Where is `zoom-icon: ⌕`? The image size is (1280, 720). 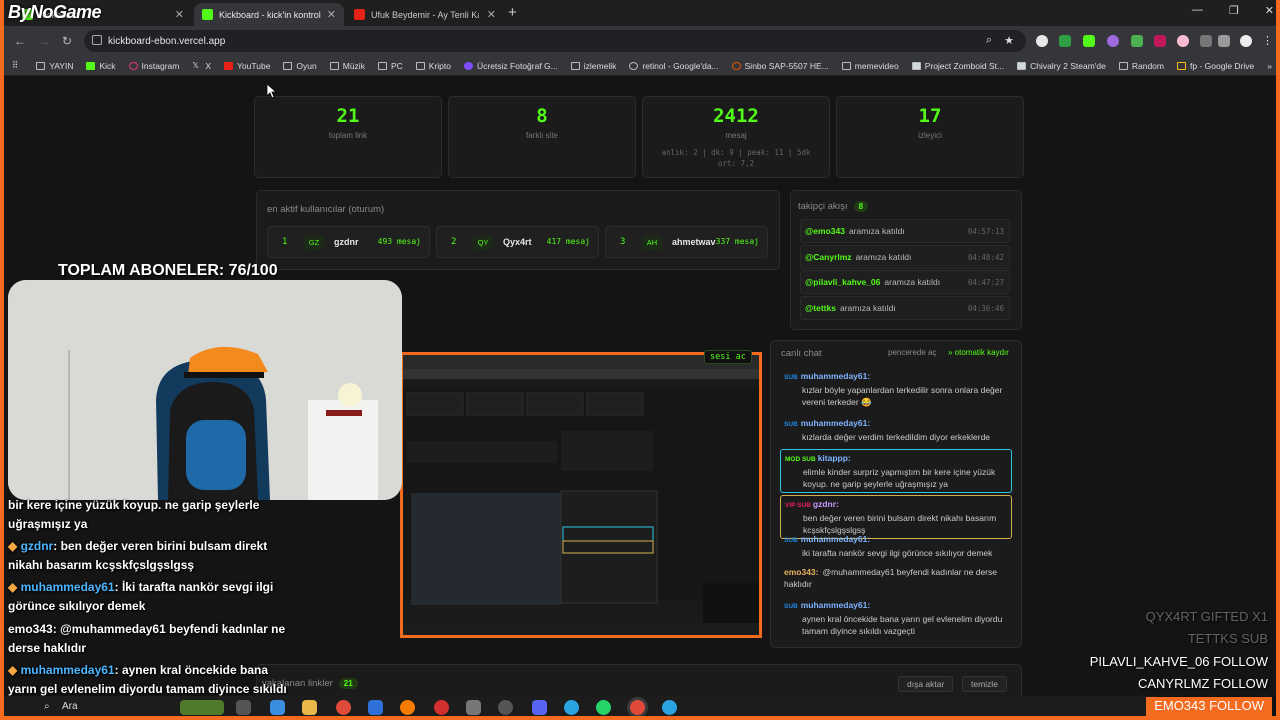
zoom-icon: ⌕ is located at coordinates (989, 40).